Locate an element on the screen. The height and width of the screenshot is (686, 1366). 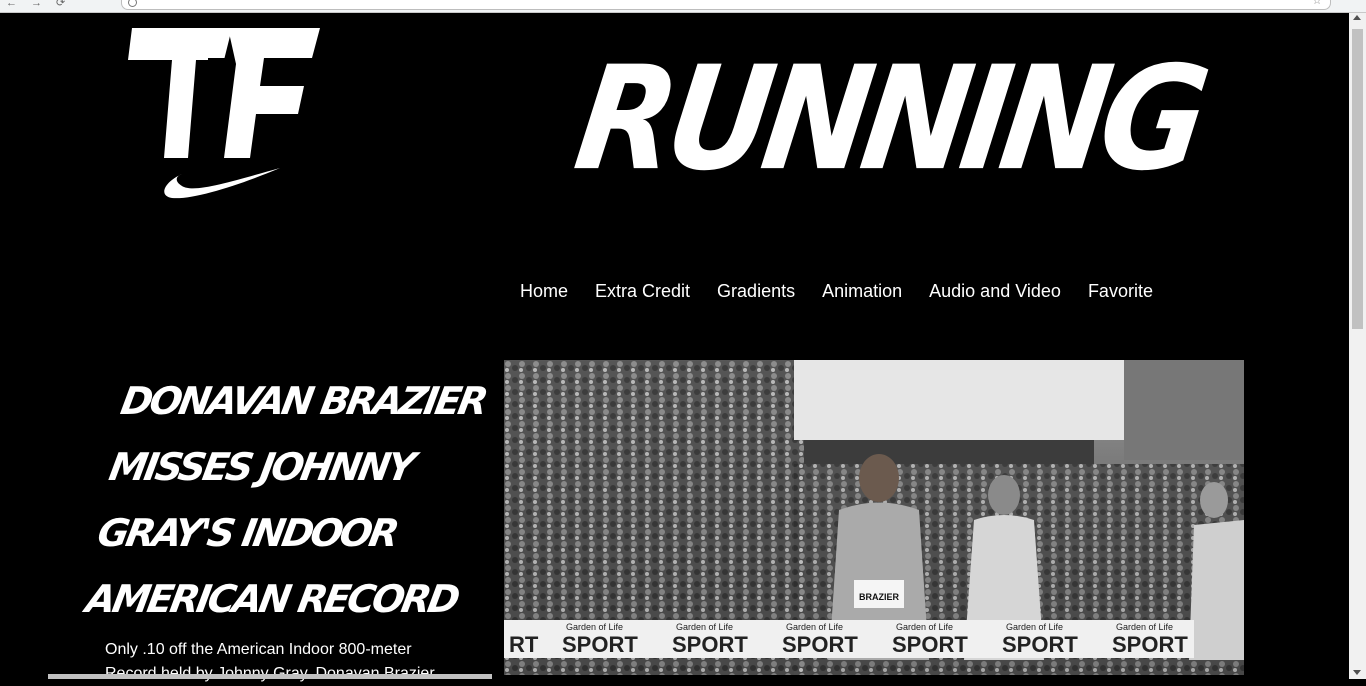
headline-line: Donavan Brazier is located at coordinates (303, 401).